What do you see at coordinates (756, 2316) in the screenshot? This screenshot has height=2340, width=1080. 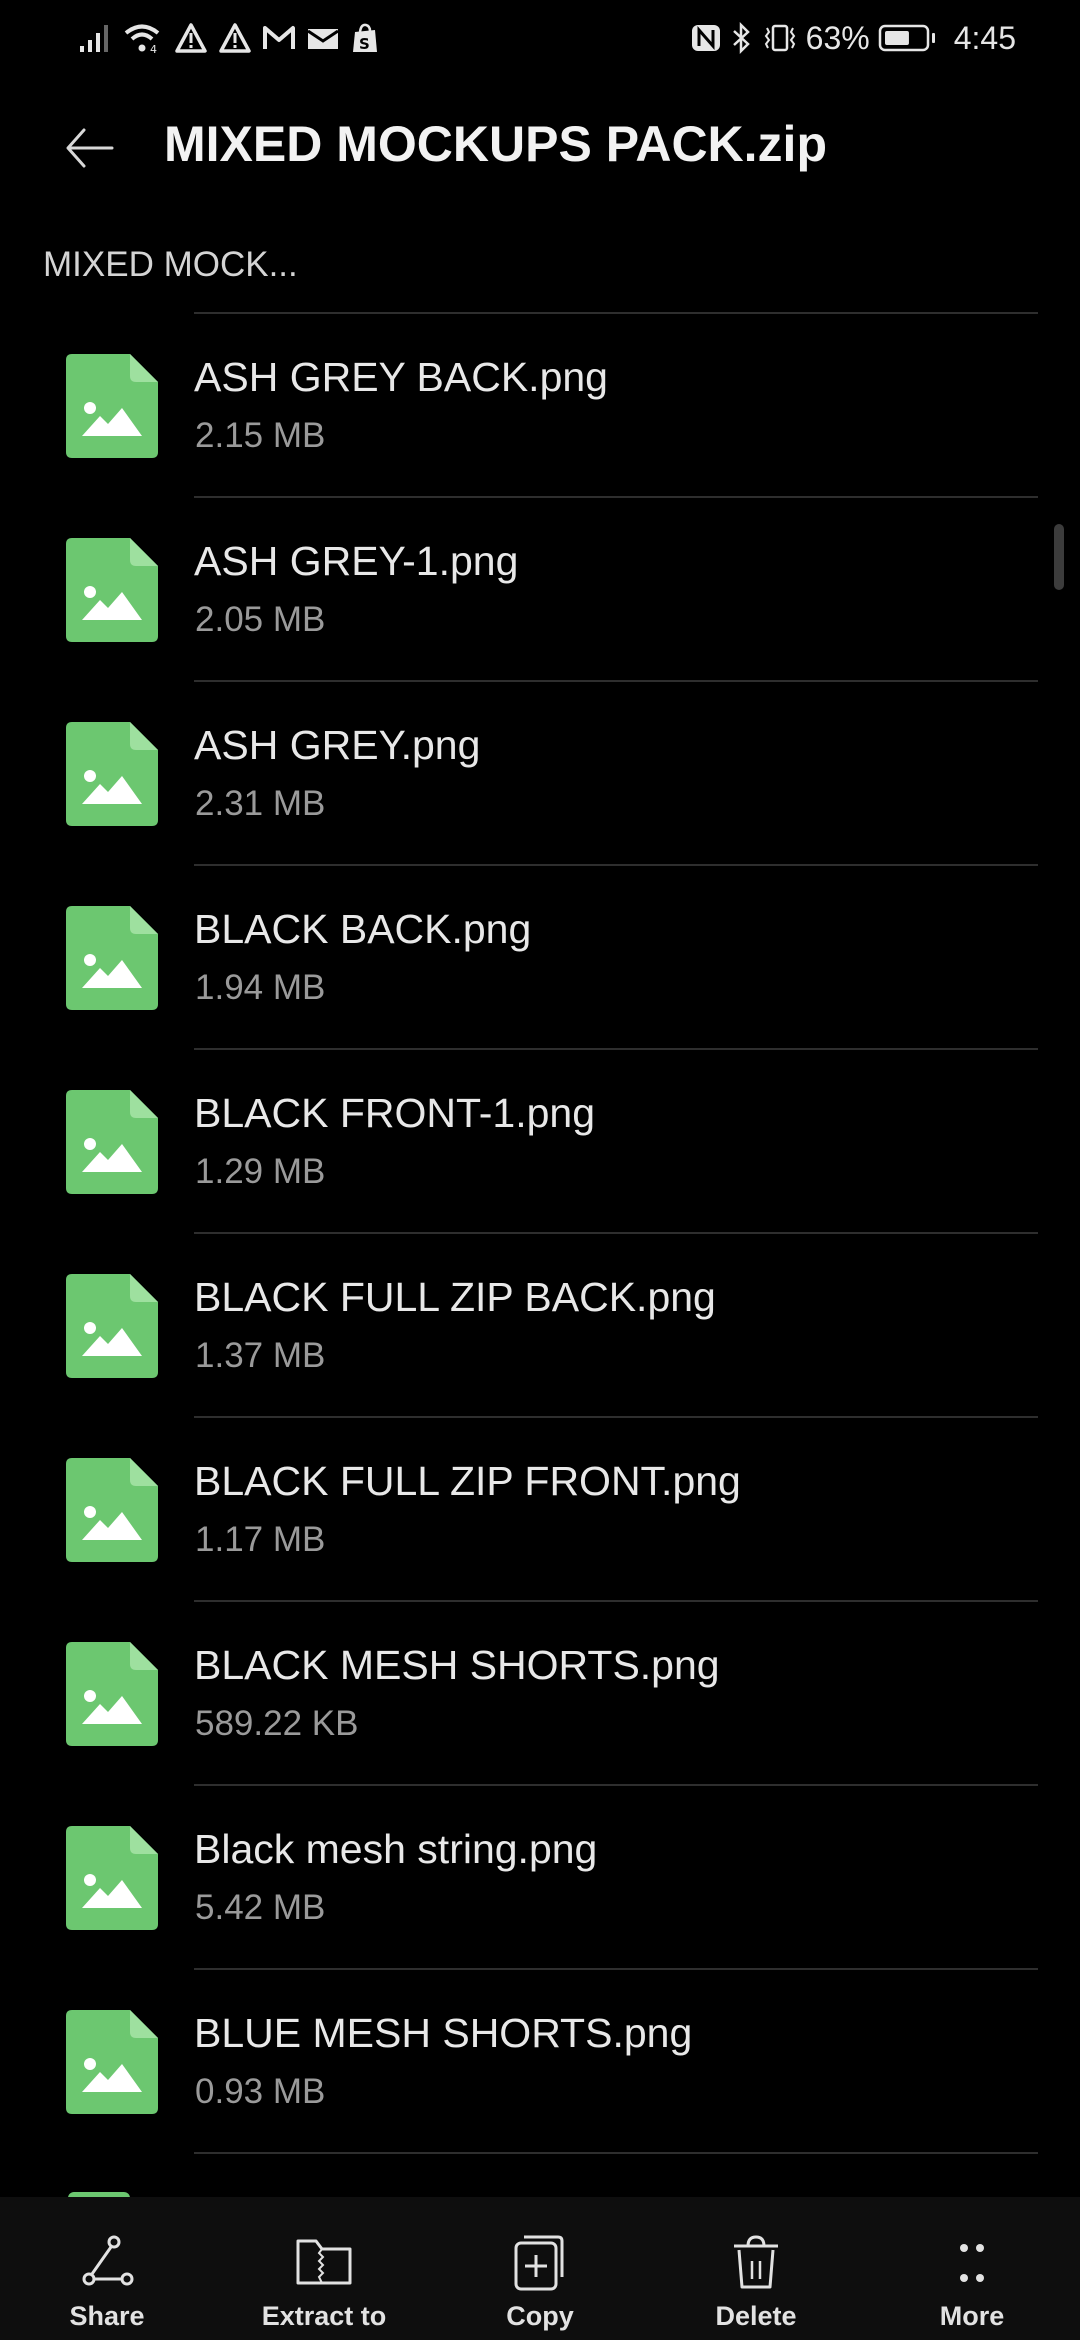 I see `delete-label: Delete` at bounding box center [756, 2316].